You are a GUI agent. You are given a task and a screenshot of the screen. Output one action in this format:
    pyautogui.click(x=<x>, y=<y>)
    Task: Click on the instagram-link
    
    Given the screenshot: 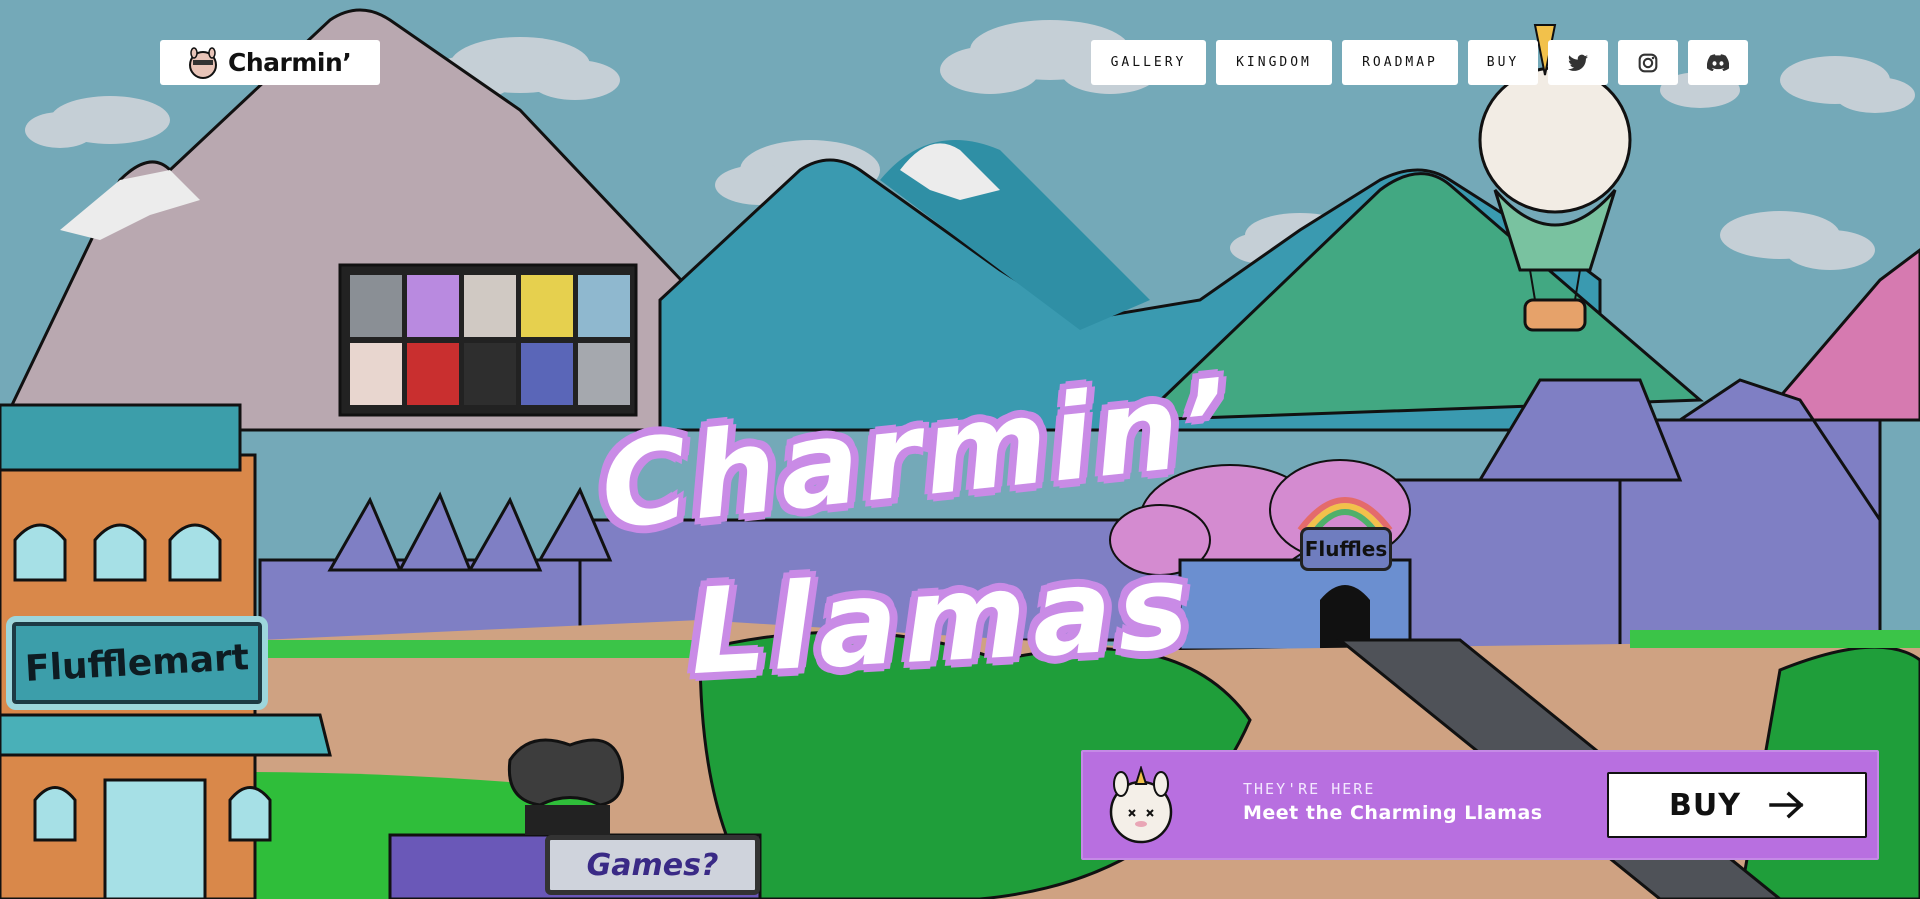 What is the action you would take?
    pyautogui.click(x=1648, y=62)
    